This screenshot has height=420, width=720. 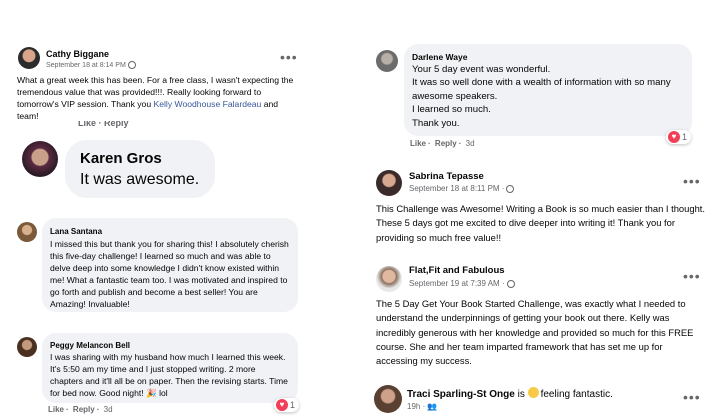 I want to click on friends-icon: 👥, so click(x=432, y=406).